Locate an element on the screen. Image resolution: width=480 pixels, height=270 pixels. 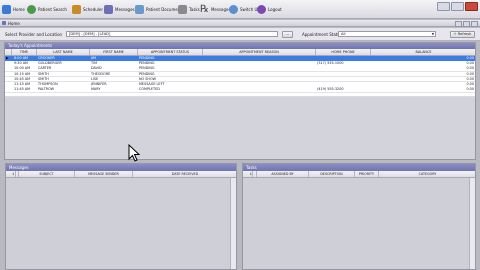
refresh-button-label: Refresh is located at coordinates (464, 33).